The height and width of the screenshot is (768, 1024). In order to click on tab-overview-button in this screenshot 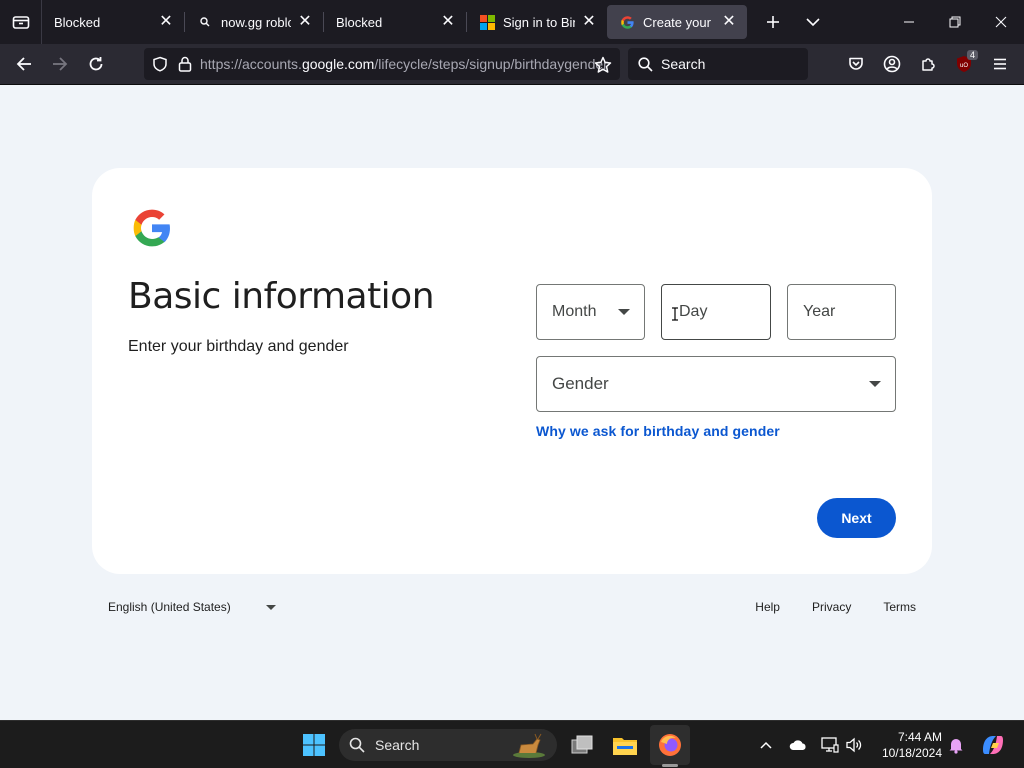, I will do `click(21, 22)`.